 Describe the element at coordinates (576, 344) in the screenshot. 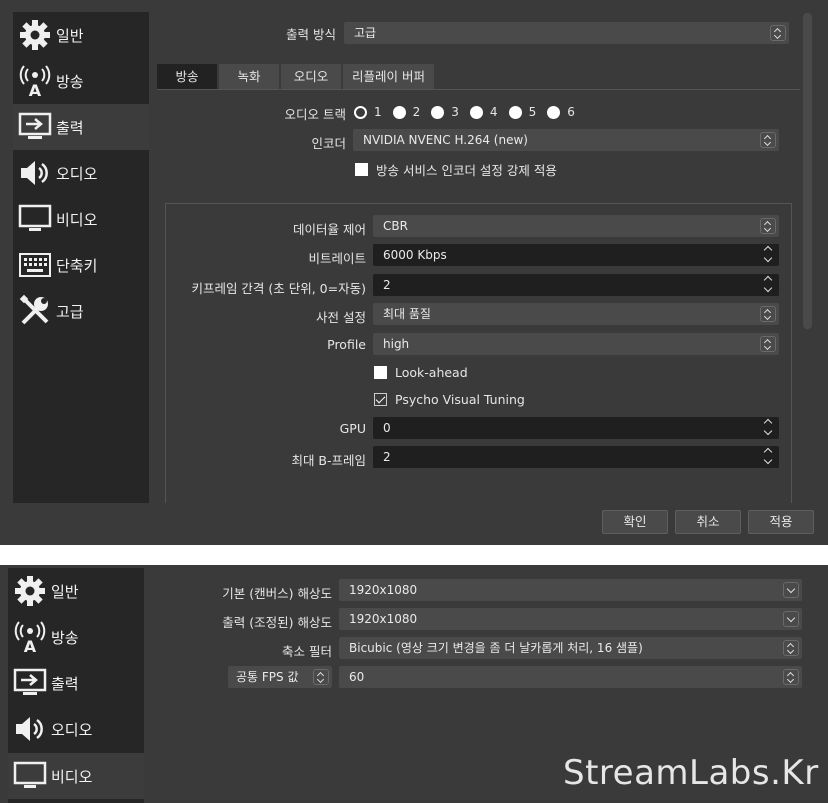

I see `profile-select: high` at that location.